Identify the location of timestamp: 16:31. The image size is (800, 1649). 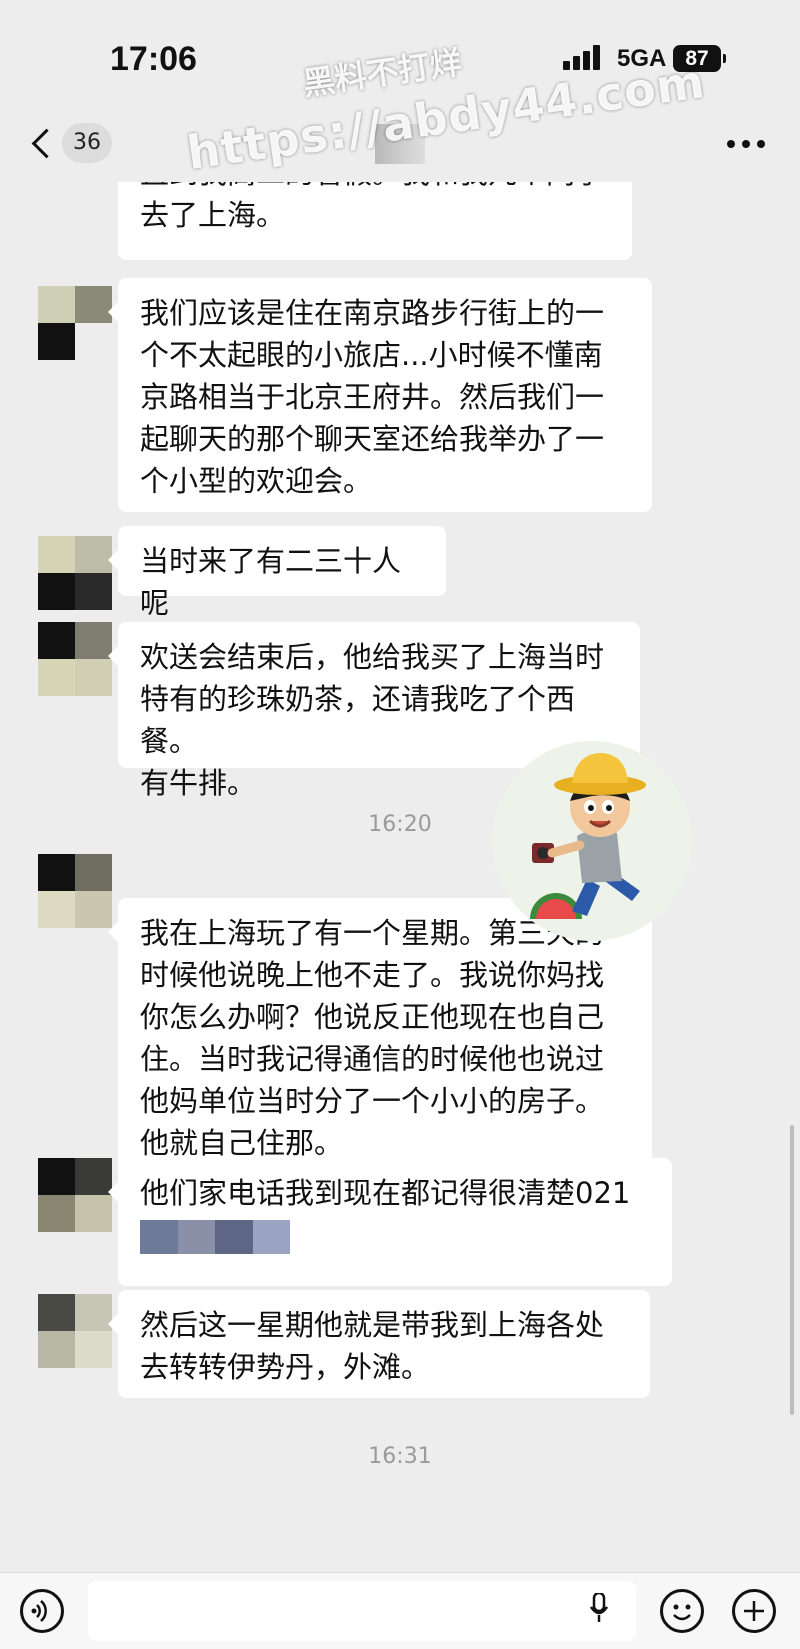
(400, 1456).